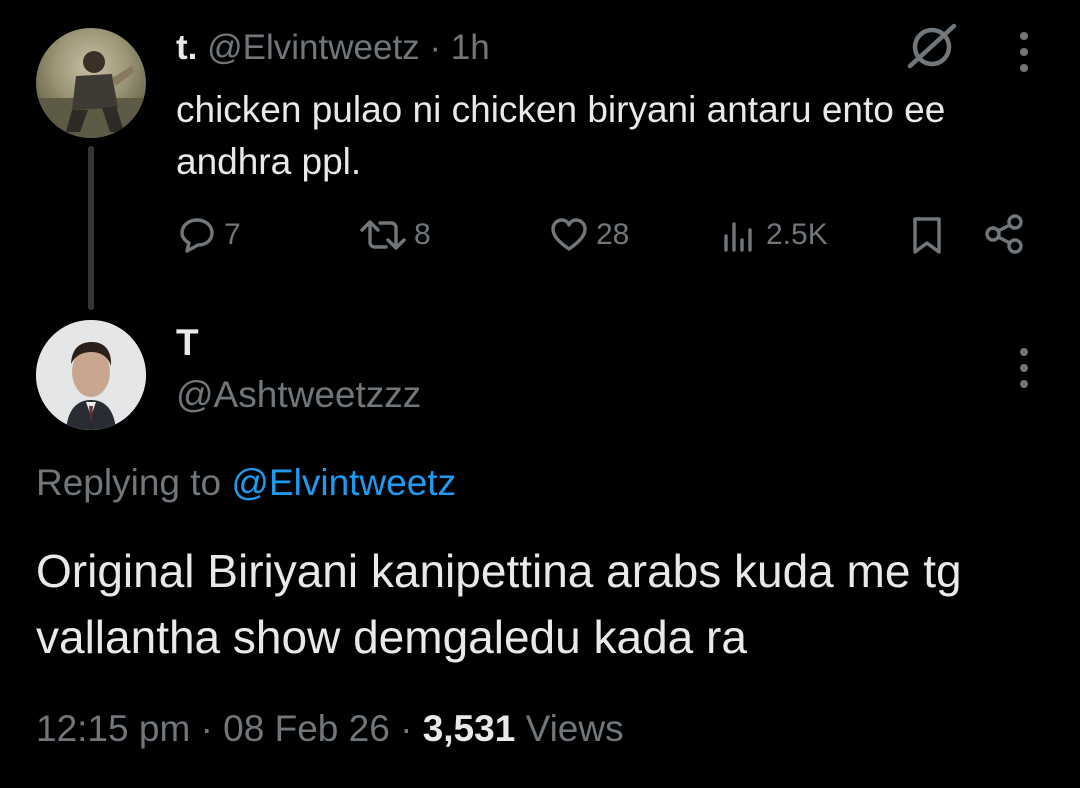 The height and width of the screenshot is (788, 1080). Describe the element at coordinates (186, 47) in the screenshot. I see `parent-display-name: t.` at that location.